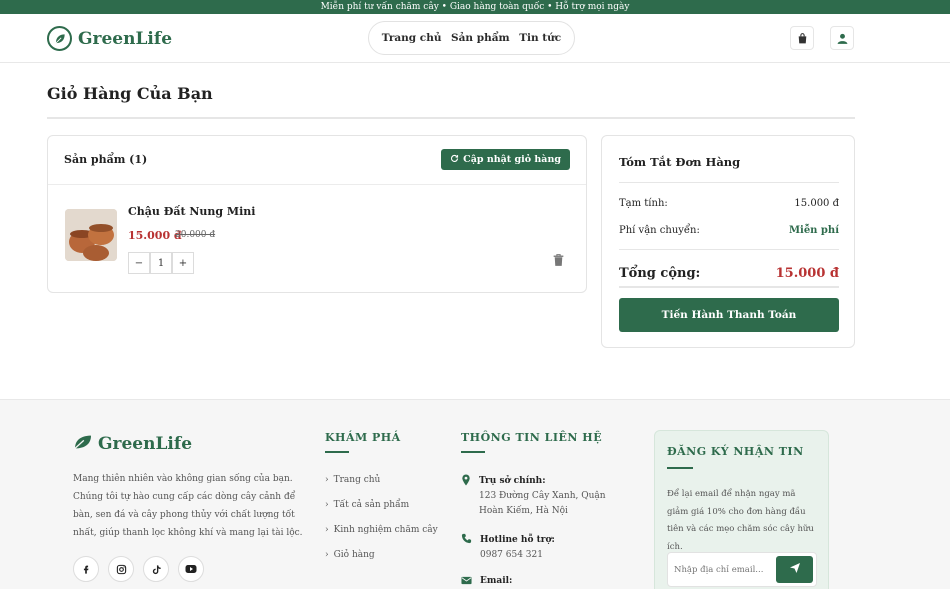 The image size is (950, 589). I want to click on footer-link-label: Tất cả sản phẩm, so click(371, 505).